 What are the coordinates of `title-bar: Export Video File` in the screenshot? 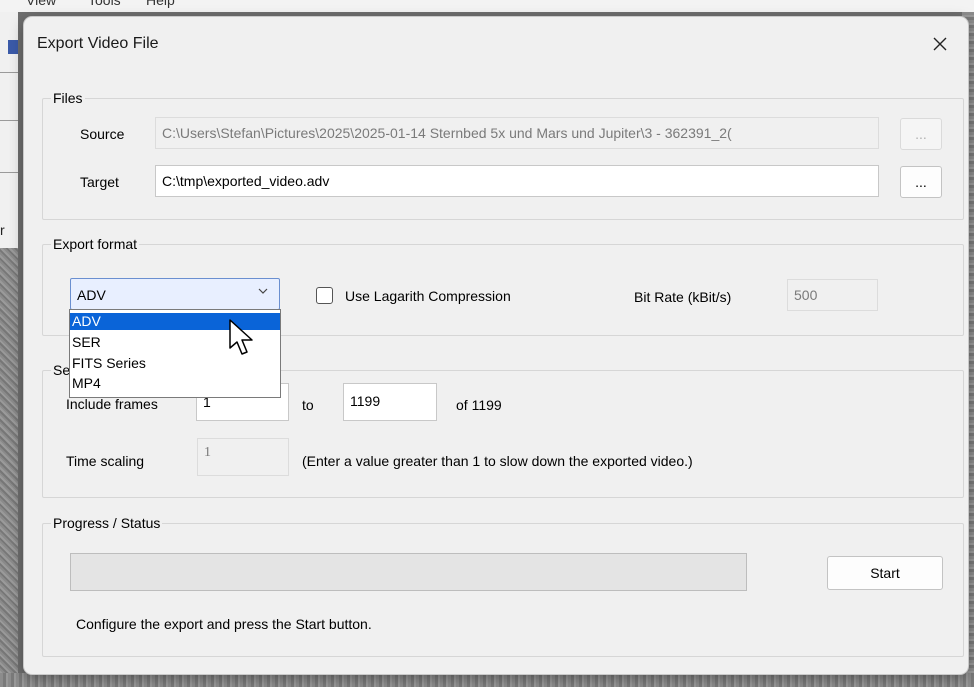 It's located at (496, 45).